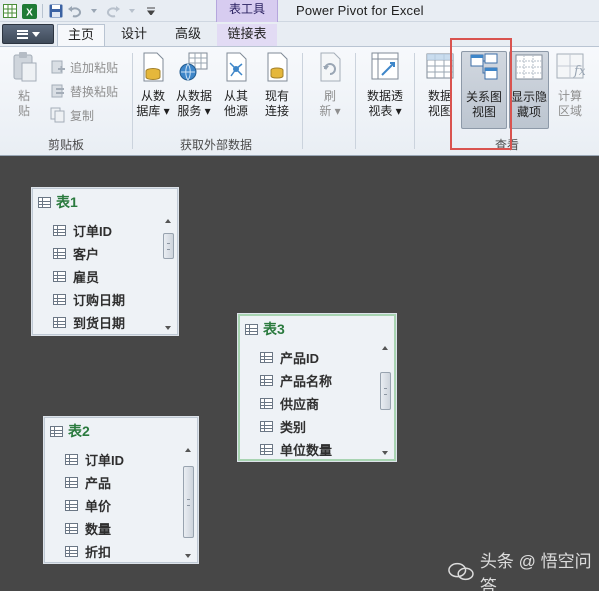  I want to click on table-title: 表2, so click(79, 431).